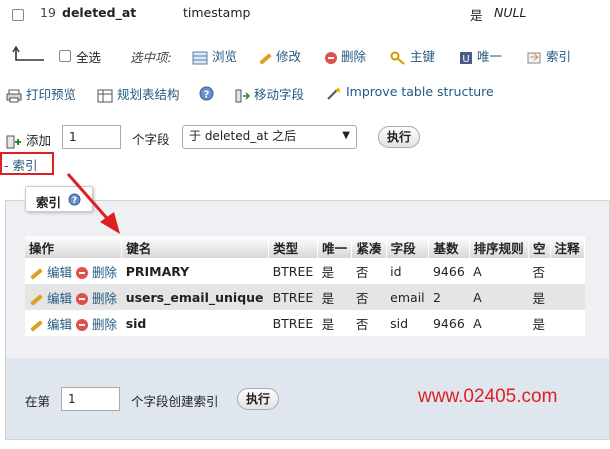 The width and height of the screenshot is (610, 449). Describe the element at coordinates (335, 247) in the screenshot. I see `header-unique: 唯一` at that location.